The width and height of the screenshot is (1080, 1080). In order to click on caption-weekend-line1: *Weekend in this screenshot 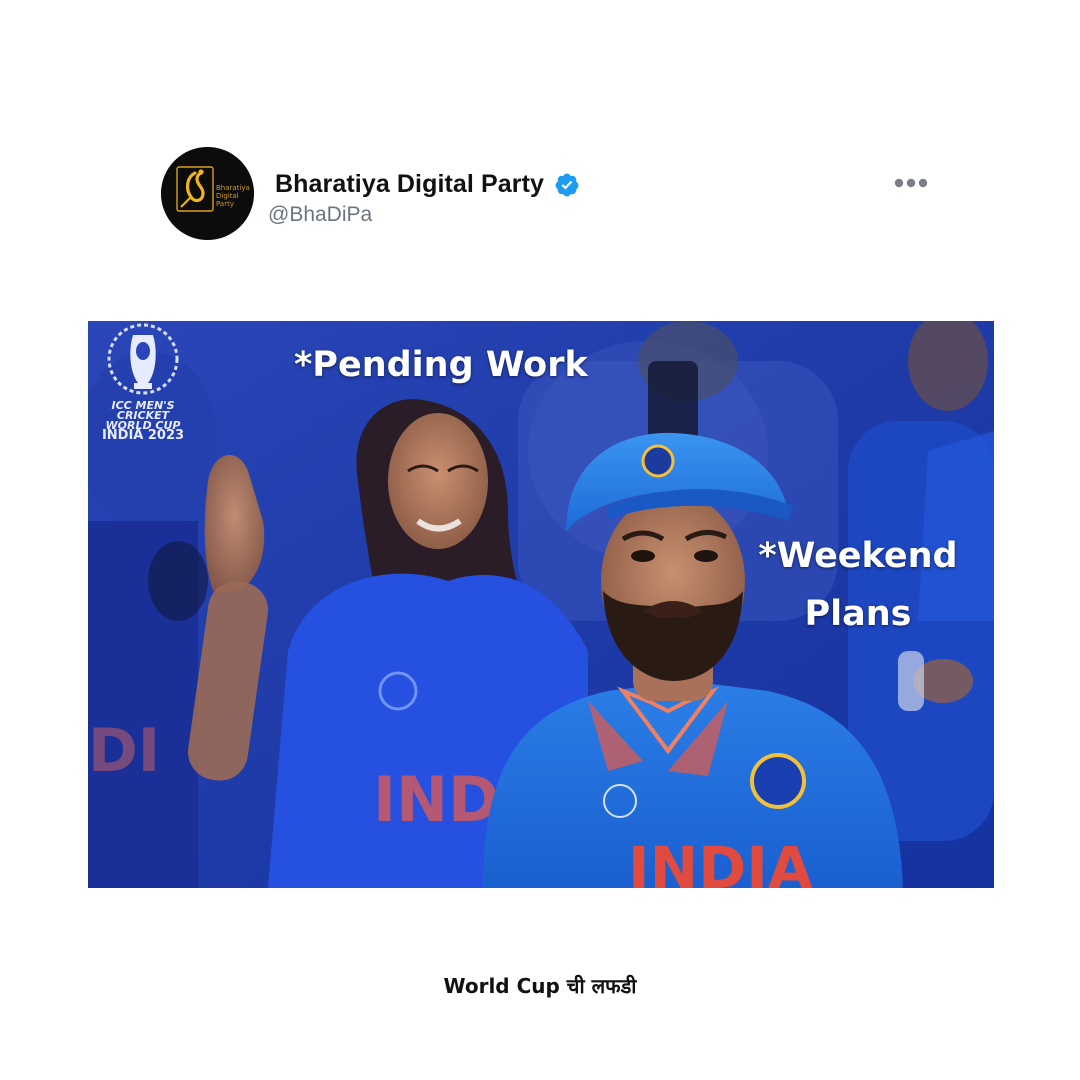, I will do `click(858, 556)`.